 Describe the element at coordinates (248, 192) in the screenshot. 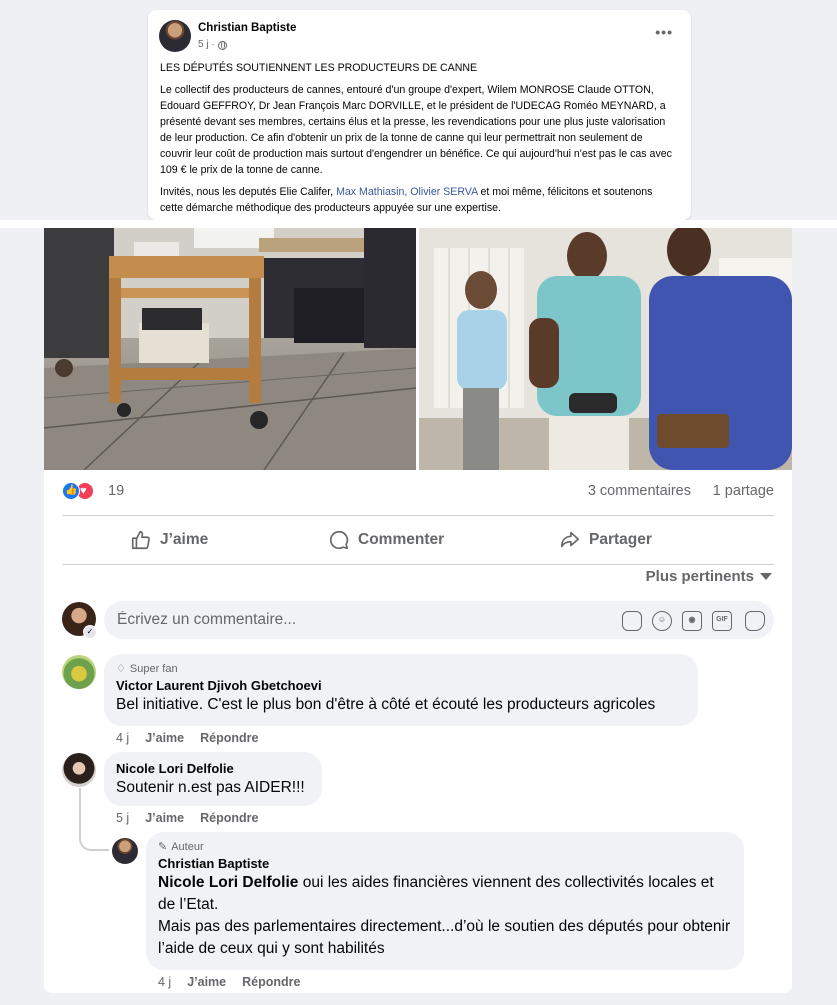

I see `post-paragraph-2-start: Invités, nous les deputés Elie Califer,` at that location.